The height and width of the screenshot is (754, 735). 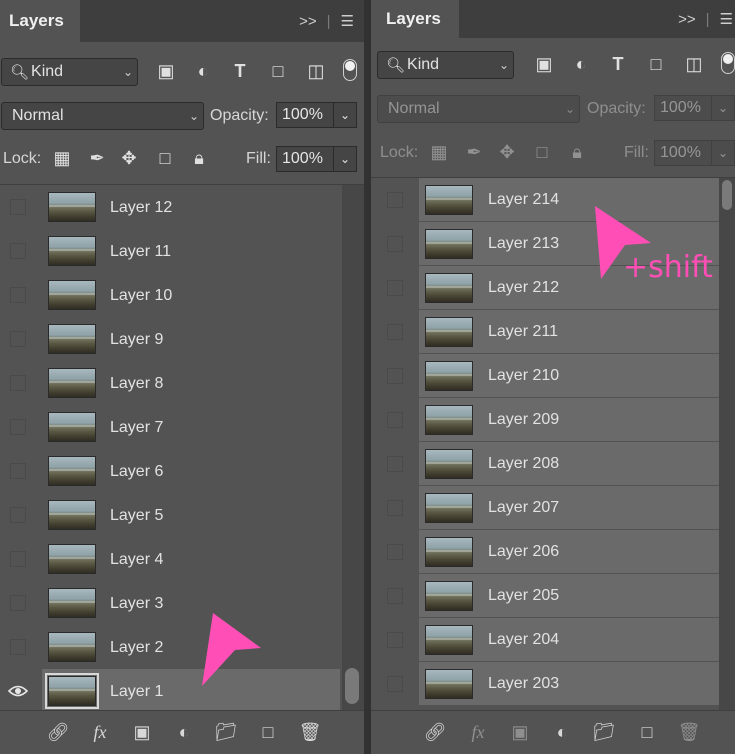 I want to click on layer-row: Layer 7, so click(x=182, y=427).